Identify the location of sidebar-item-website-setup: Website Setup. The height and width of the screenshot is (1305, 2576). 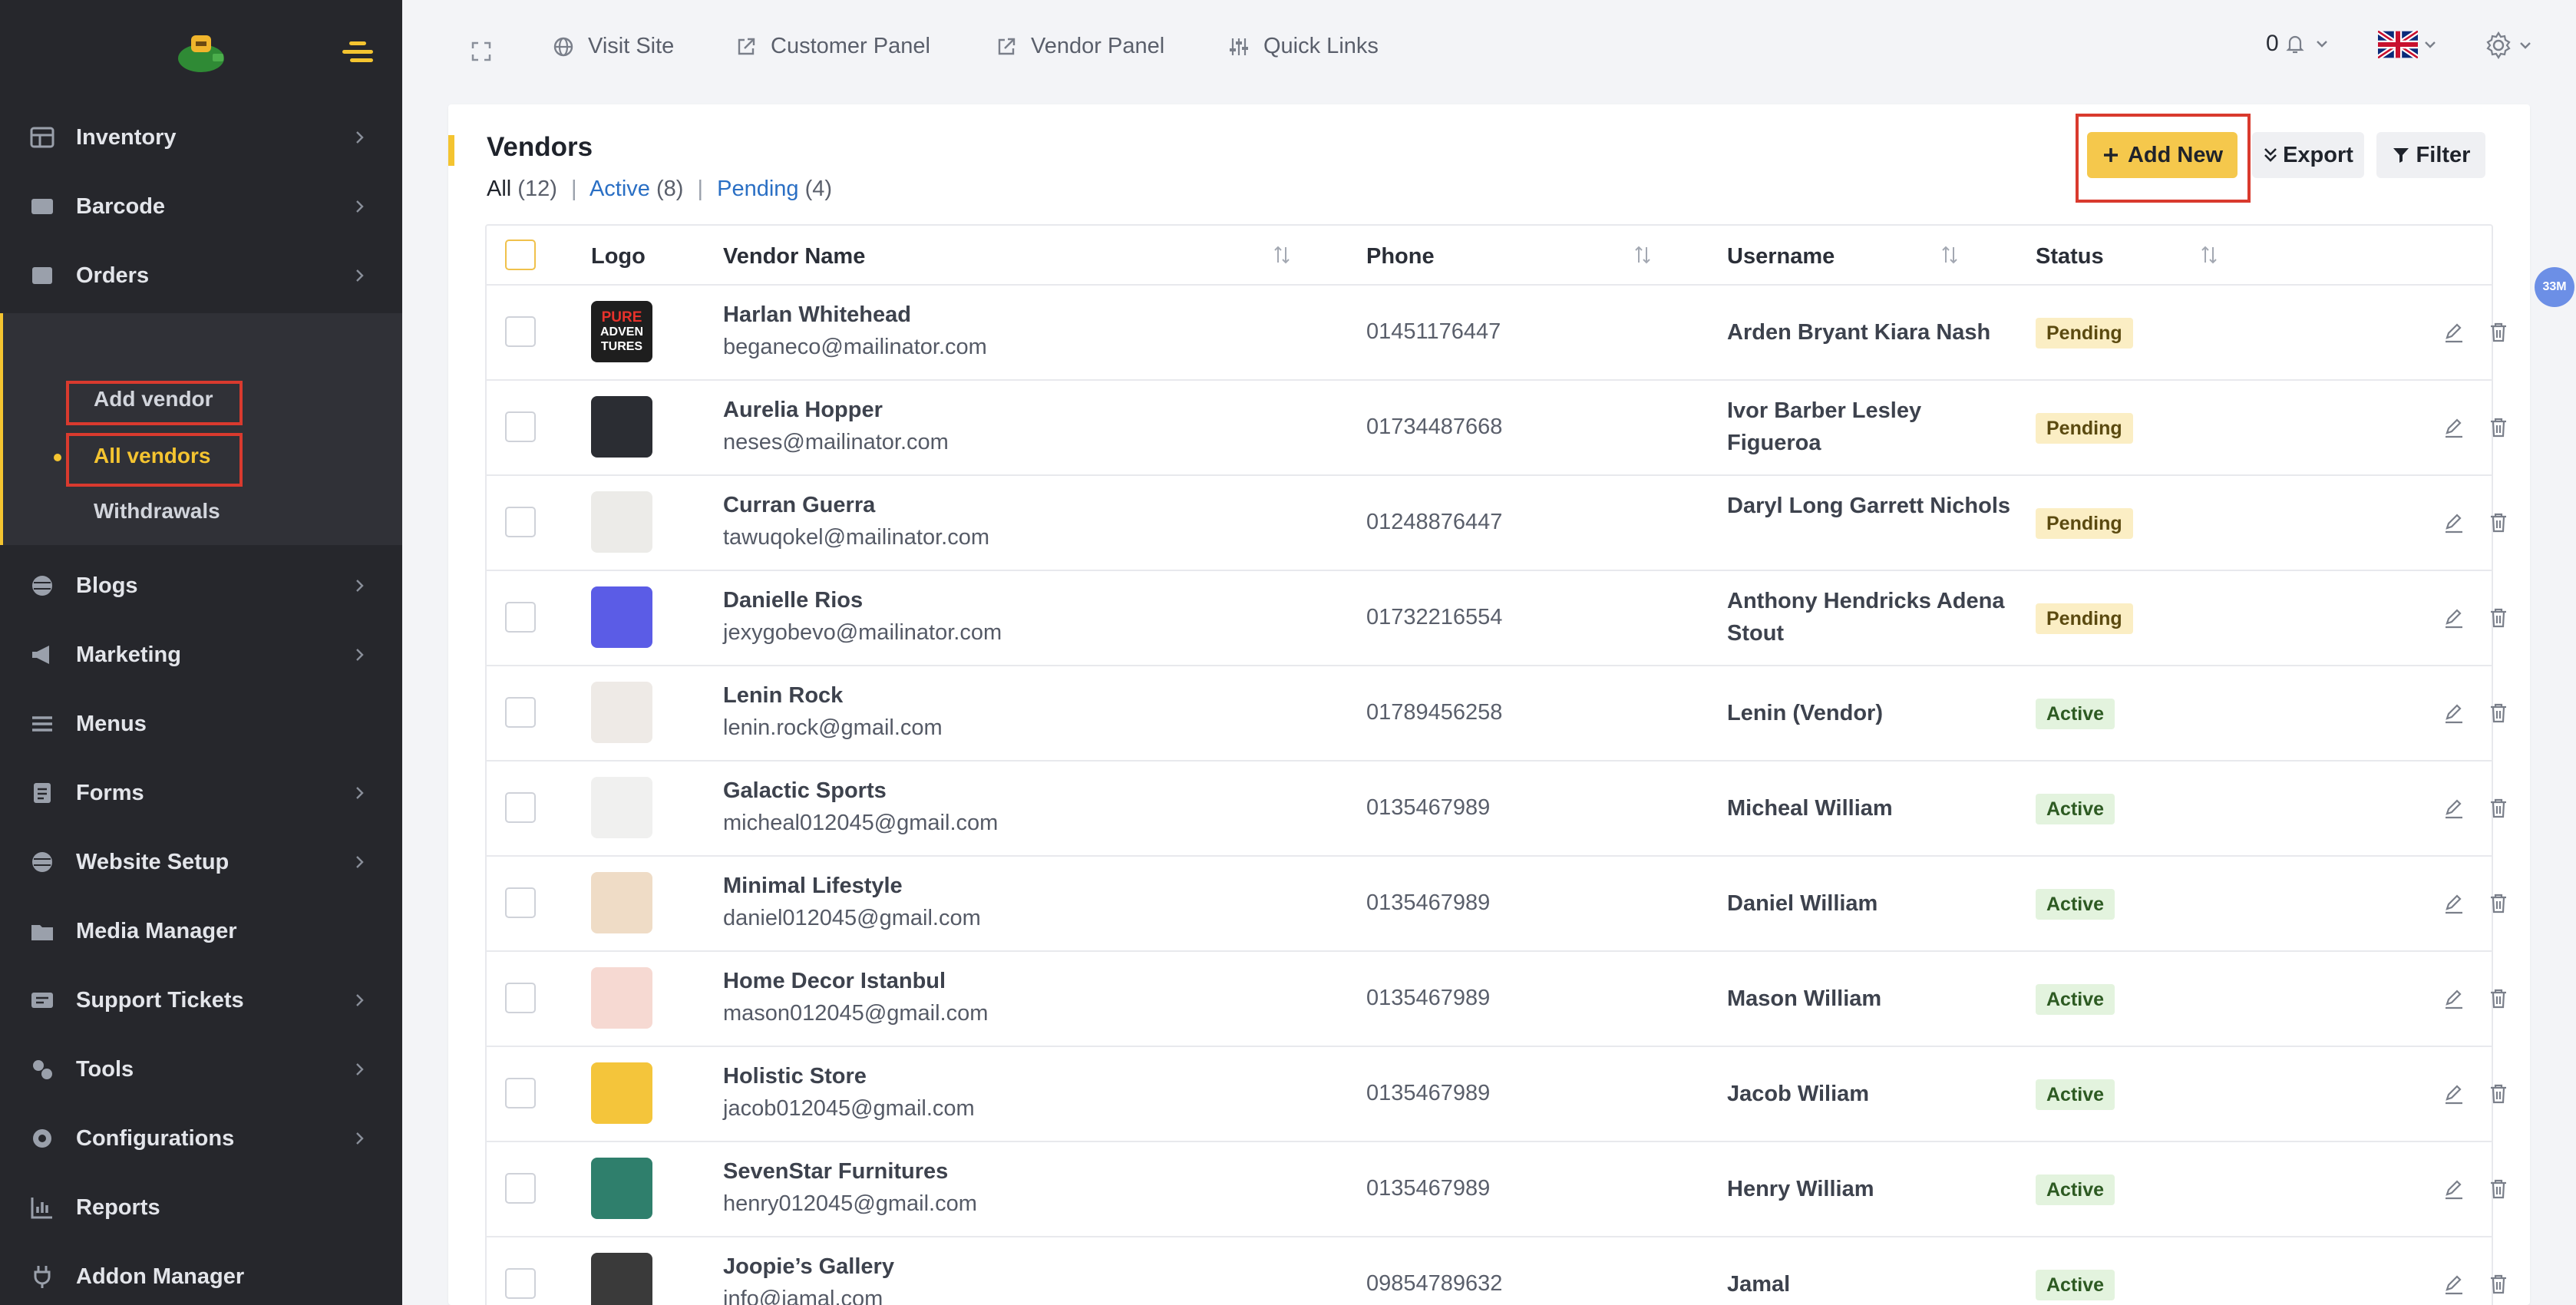
(201, 862).